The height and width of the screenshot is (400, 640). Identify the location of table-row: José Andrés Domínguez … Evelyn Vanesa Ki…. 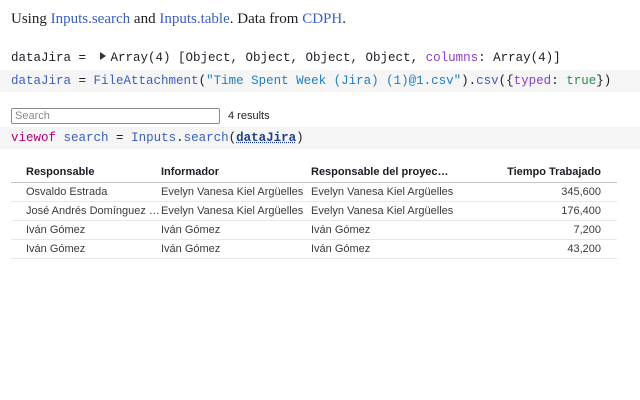
(314, 211).